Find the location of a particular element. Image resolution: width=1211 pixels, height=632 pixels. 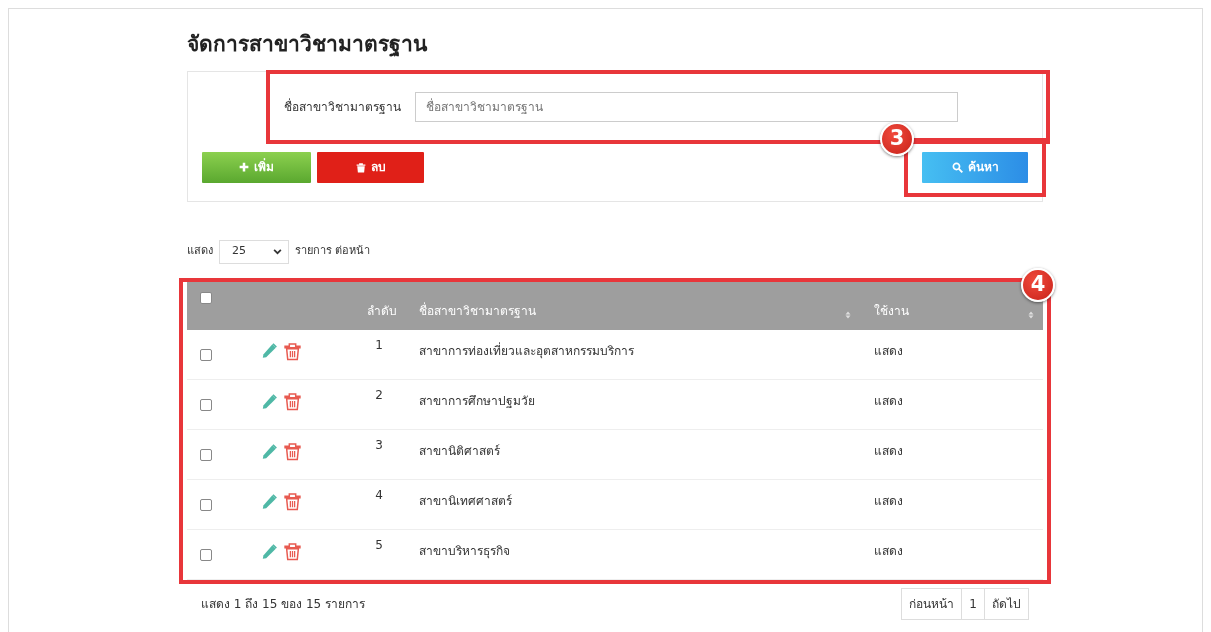

row-index: 5 is located at coordinates (379, 545).